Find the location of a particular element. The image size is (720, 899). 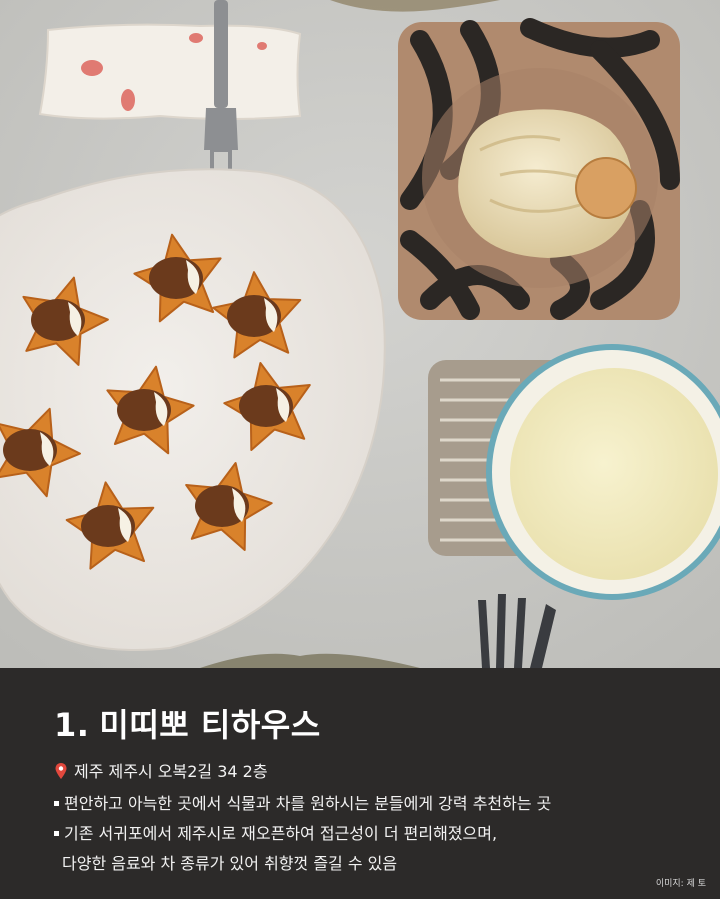

location-text: 제주 제주시 오복2길 34 2층 is located at coordinates (171, 771).